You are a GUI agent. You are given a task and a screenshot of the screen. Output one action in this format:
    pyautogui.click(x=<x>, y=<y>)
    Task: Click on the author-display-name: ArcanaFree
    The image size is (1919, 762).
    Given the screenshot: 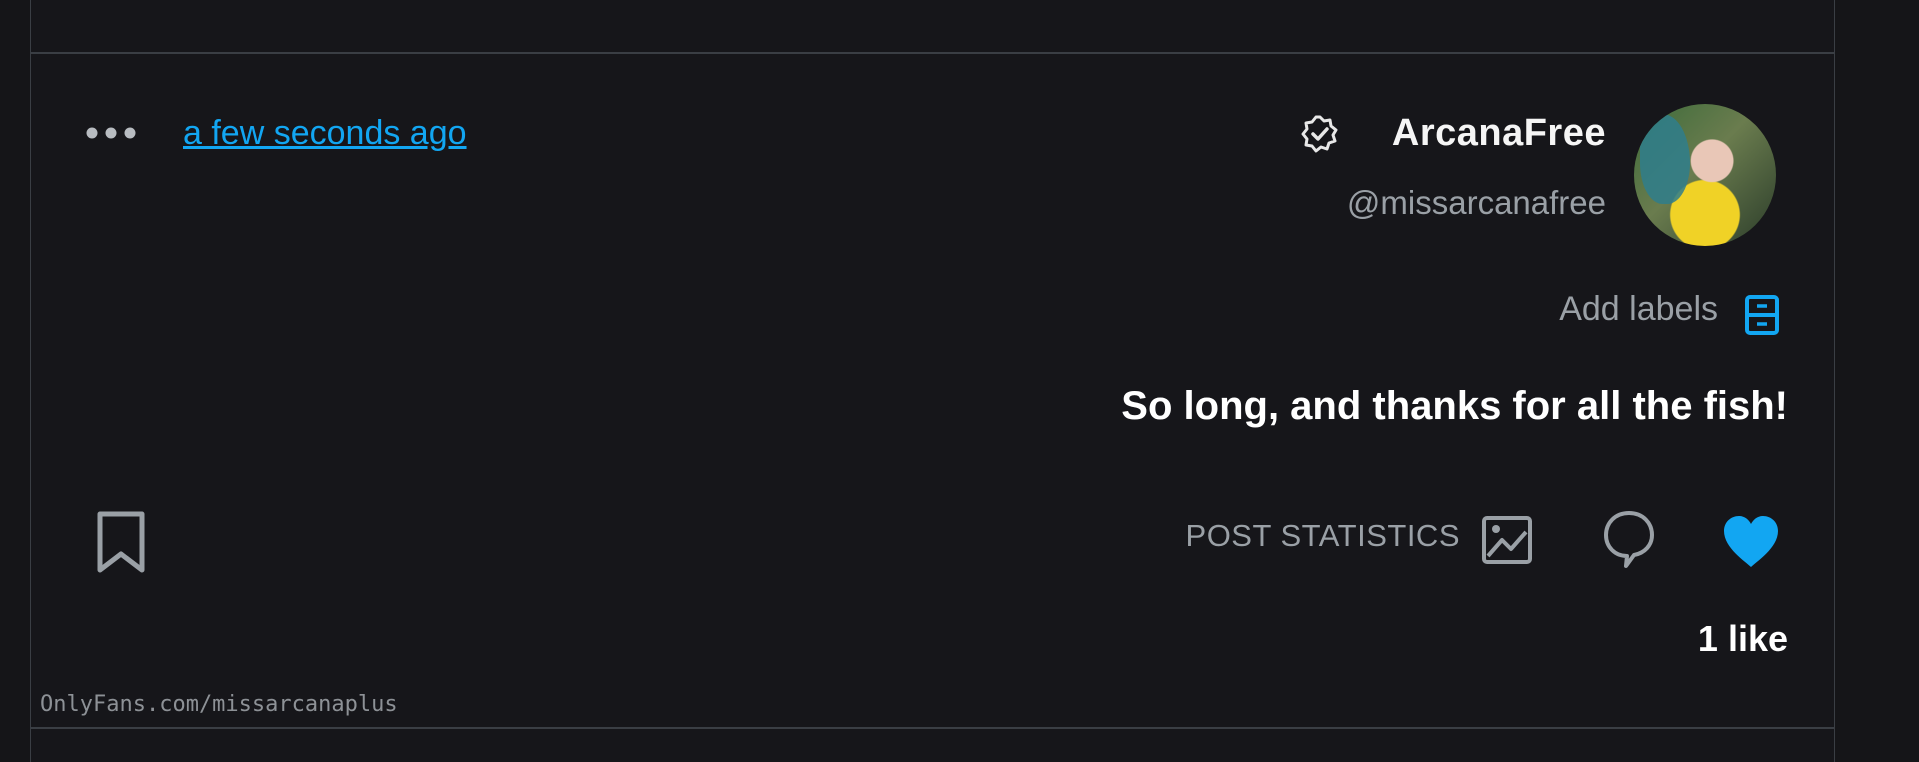 What is the action you would take?
    pyautogui.click(x=1499, y=133)
    